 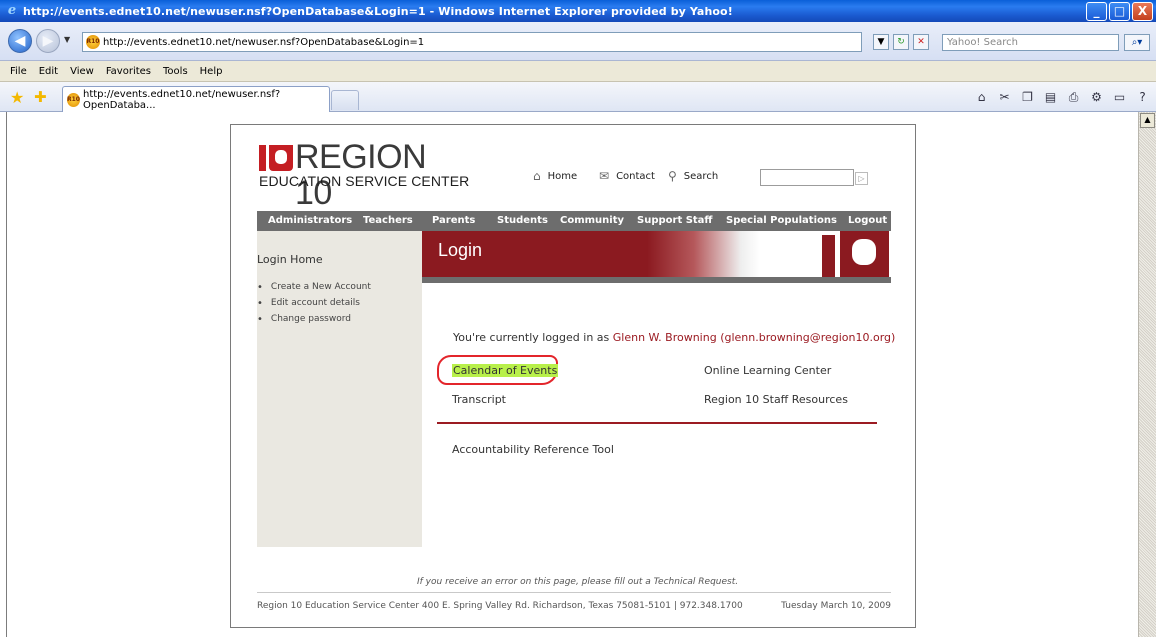 I want to click on search-go-icon: ▷, so click(x=861, y=178).